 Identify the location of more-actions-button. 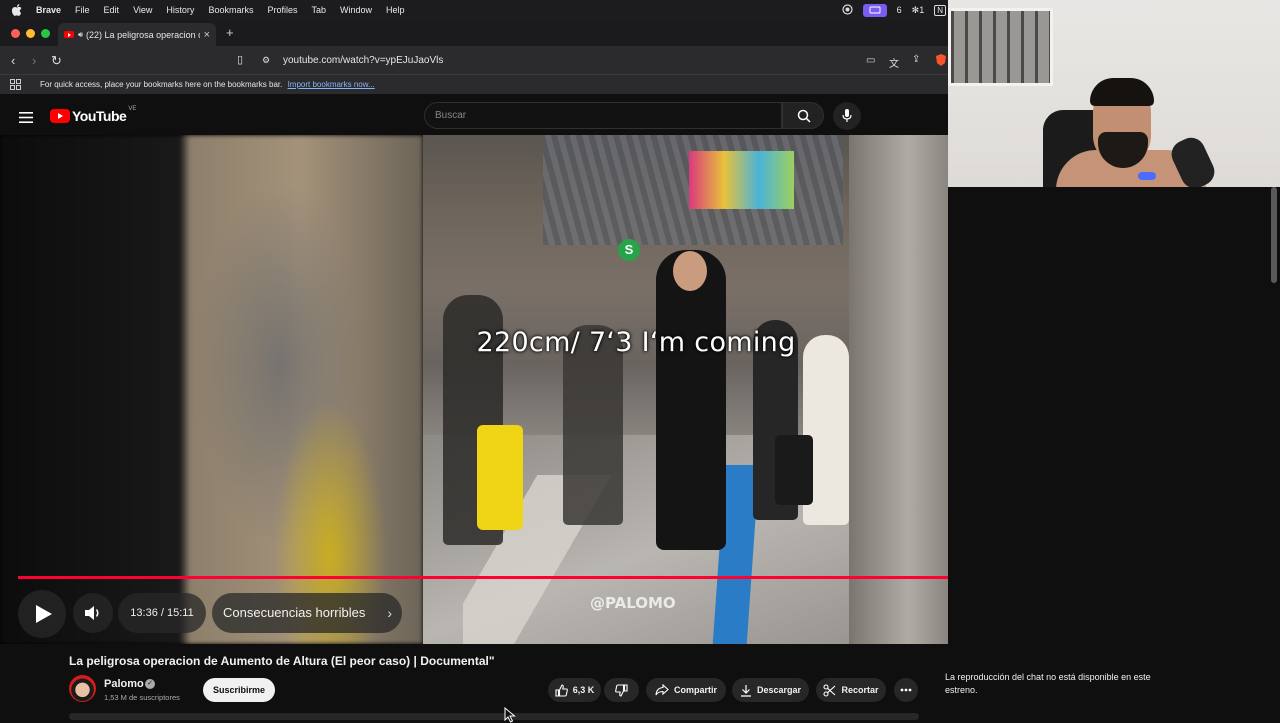
(906, 690).